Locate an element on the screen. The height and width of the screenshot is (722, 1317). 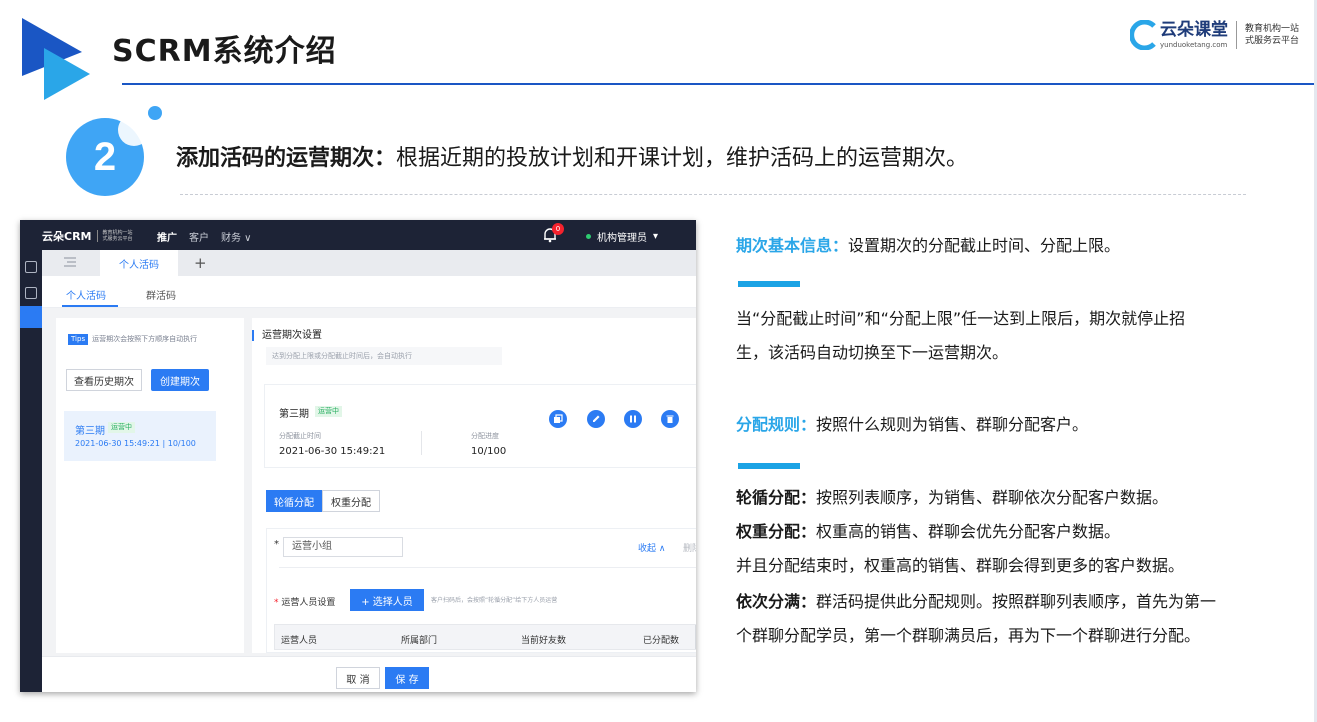
user-menu: 机构管理员 ▾ is located at coordinates (622, 236).